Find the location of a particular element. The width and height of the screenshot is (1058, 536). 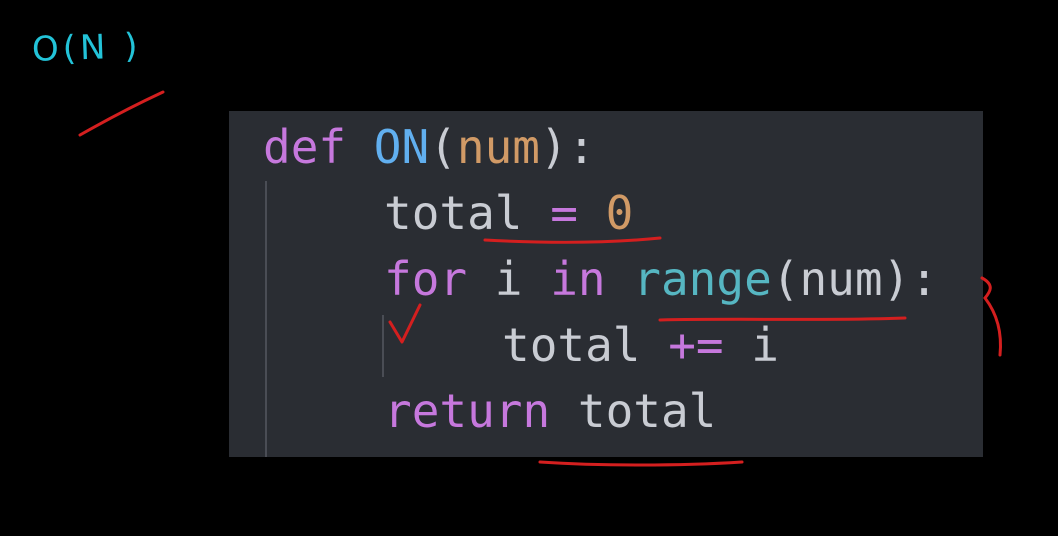

function-name: ON is located at coordinates (401, 147).